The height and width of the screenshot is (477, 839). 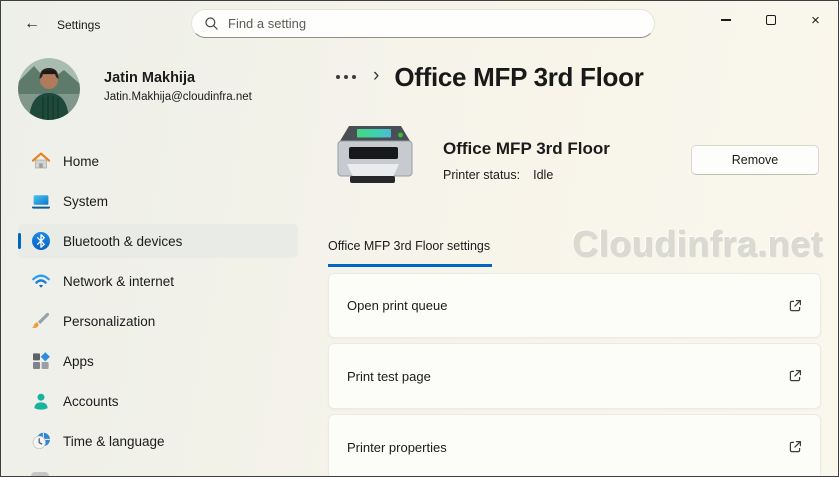 What do you see at coordinates (40, 320) in the screenshot?
I see `personalization-icon` at bounding box center [40, 320].